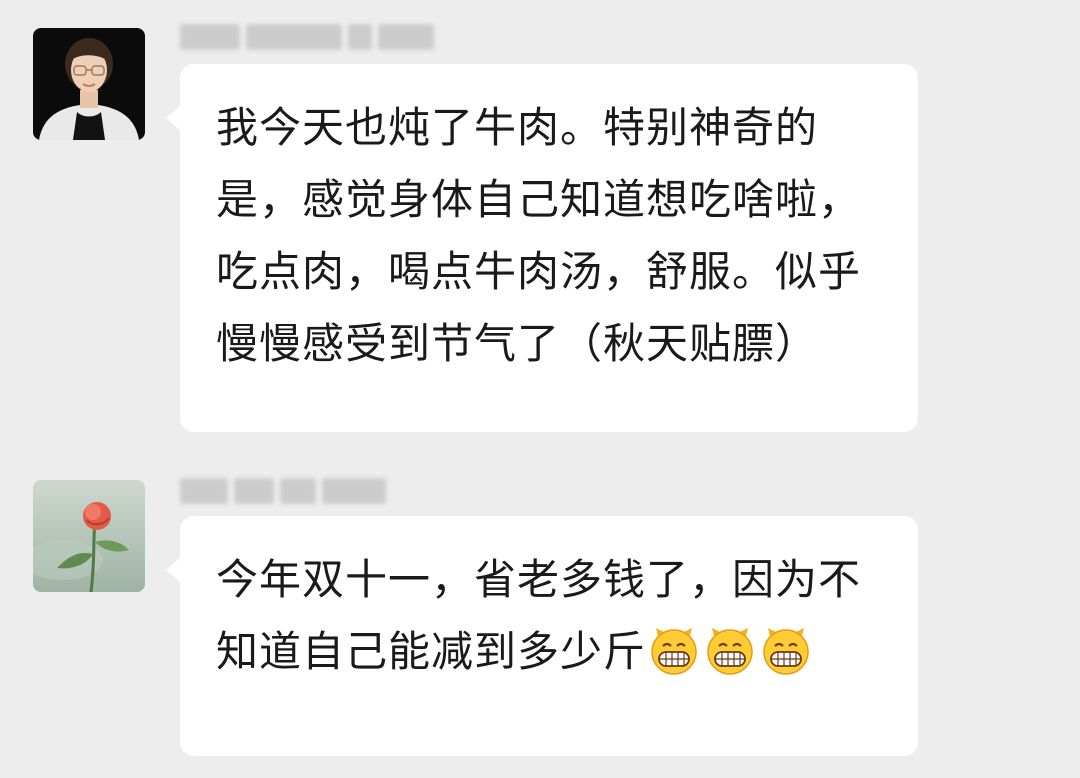 The image size is (1080, 778). Describe the element at coordinates (89, 84) in the screenshot. I see `woman-portrait-avatar` at that location.